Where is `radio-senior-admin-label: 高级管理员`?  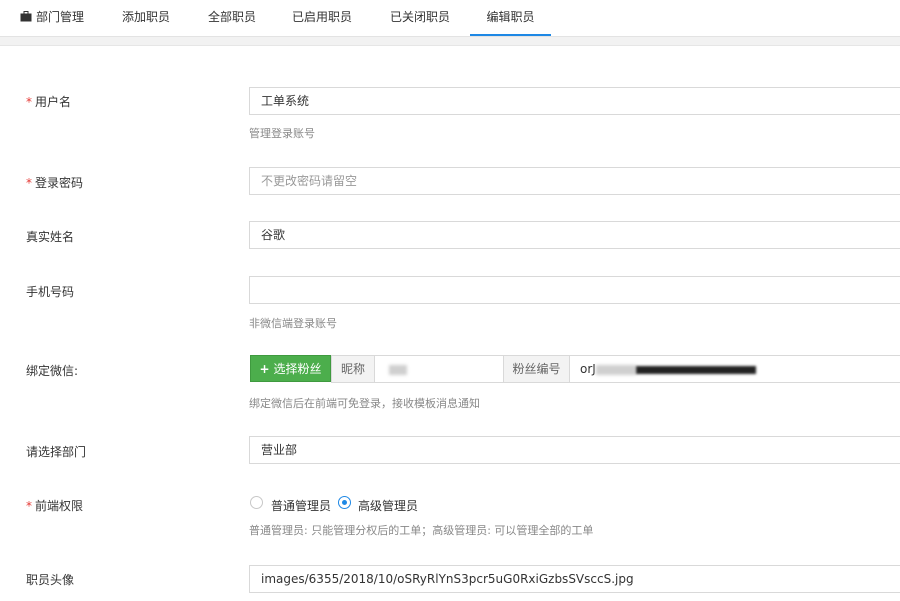 radio-senior-admin-label: 高级管理员 is located at coordinates (388, 505).